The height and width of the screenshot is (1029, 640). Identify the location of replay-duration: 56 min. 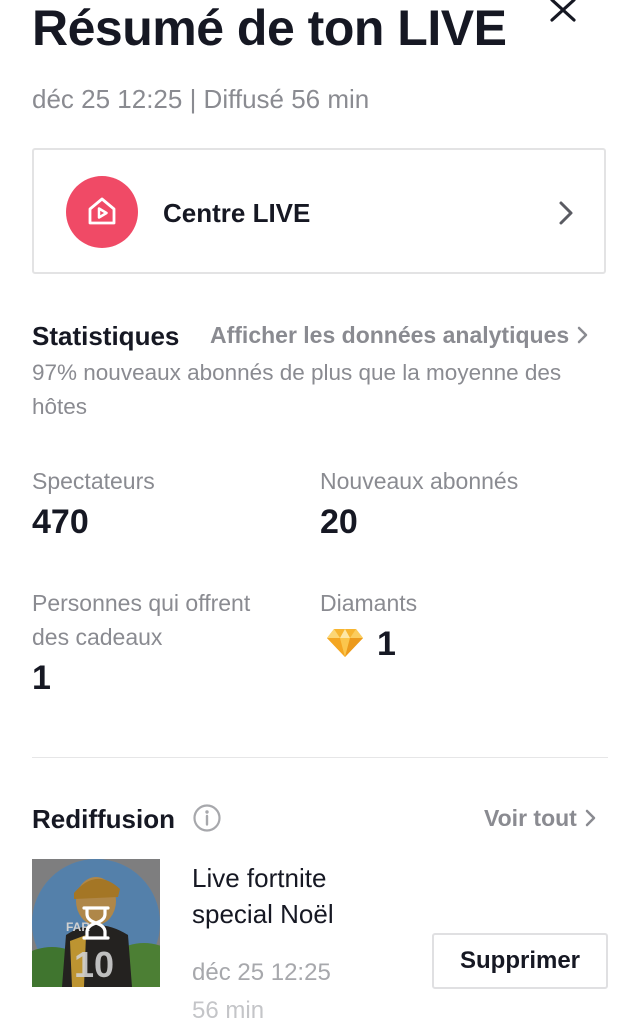
(228, 1010).